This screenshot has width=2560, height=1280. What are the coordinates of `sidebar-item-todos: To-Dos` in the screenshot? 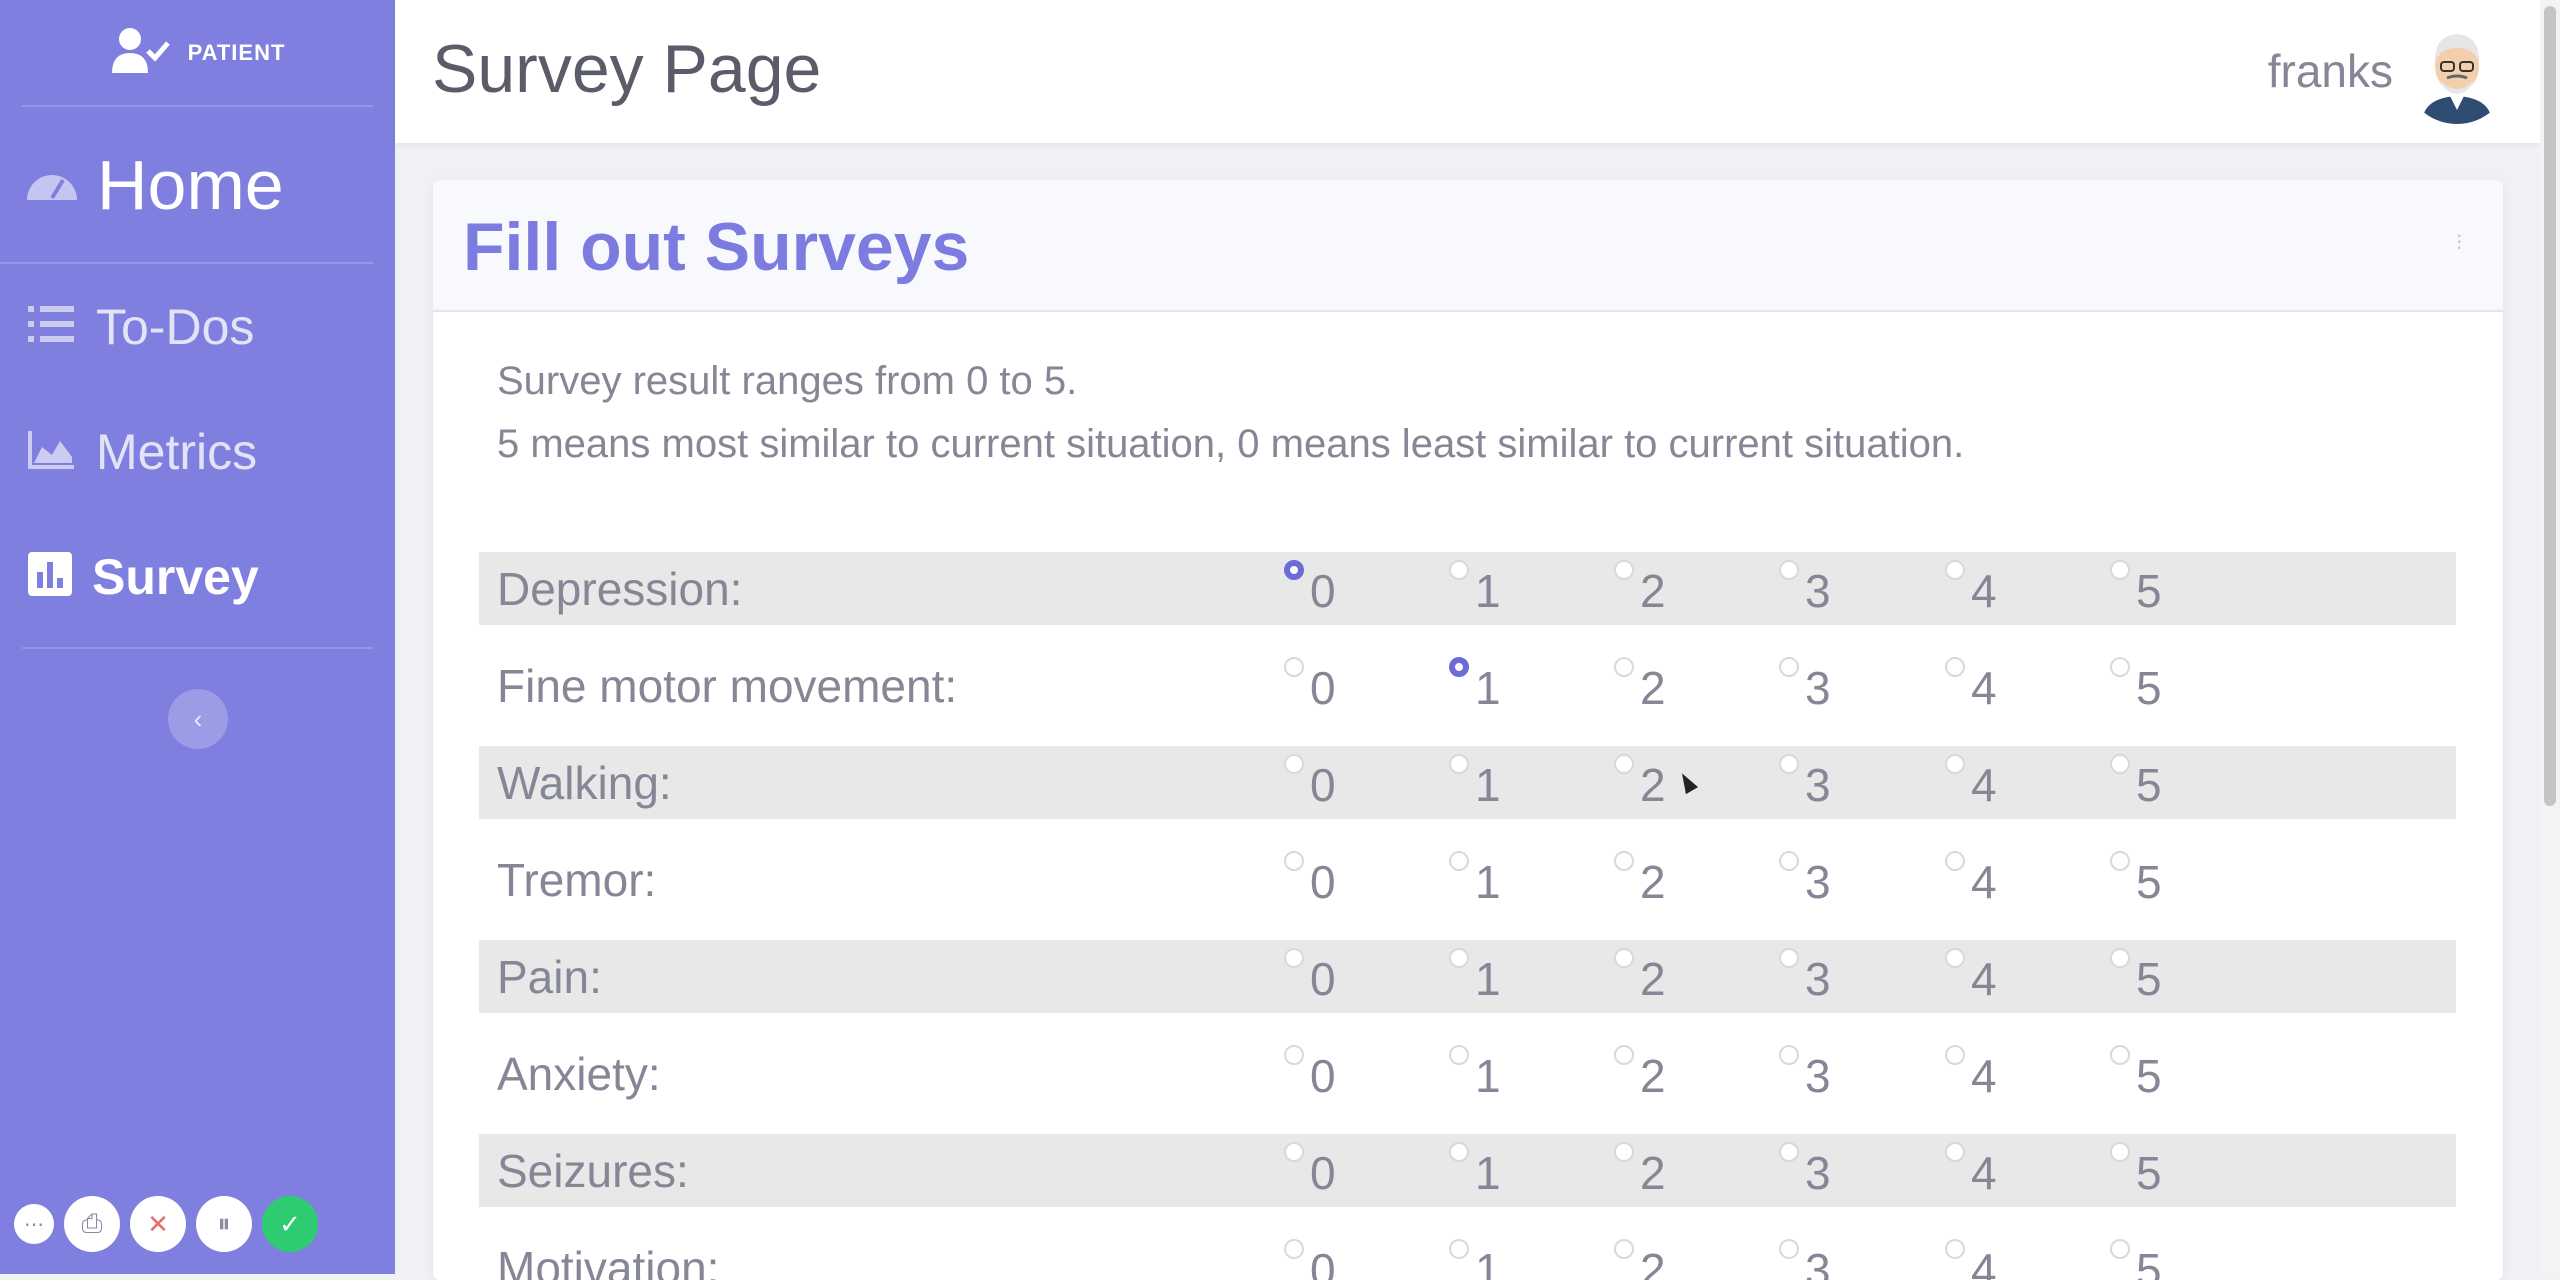 It's located at (197, 326).